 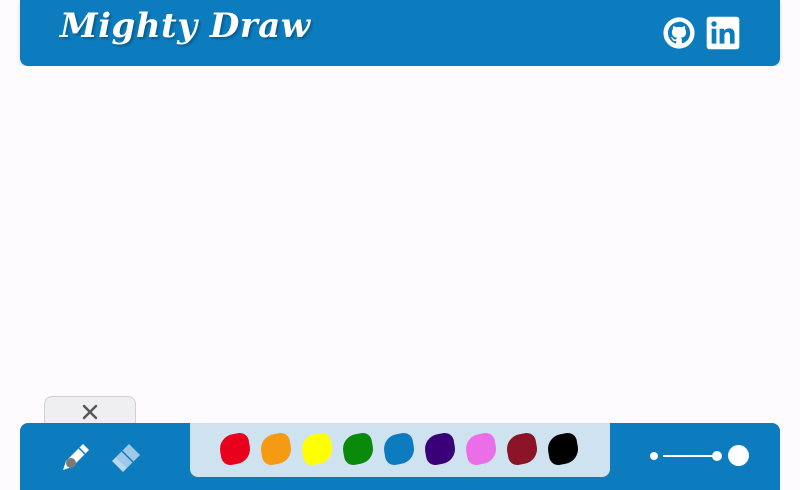 What do you see at coordinates (440, 449) in the screenshot?
I see `swatch-indigo` at bounding box center [440, 449].